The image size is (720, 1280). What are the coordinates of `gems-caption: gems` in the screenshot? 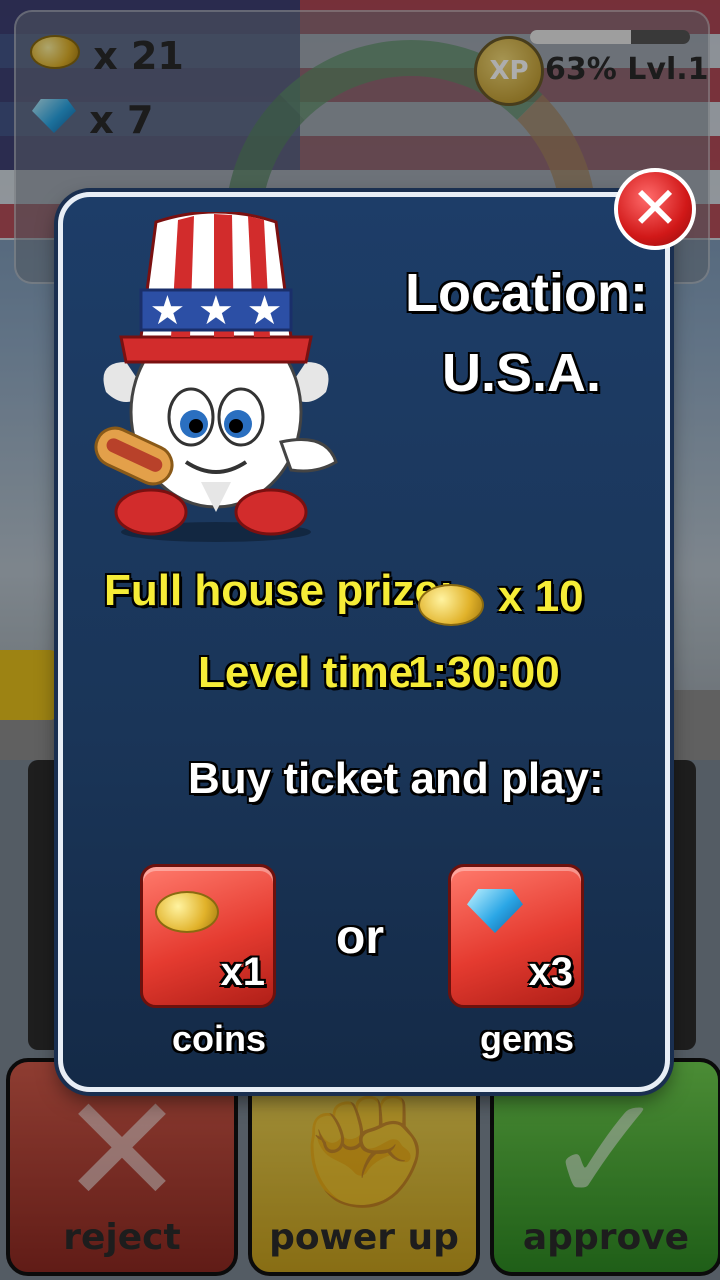 It's located at (527, 1038).